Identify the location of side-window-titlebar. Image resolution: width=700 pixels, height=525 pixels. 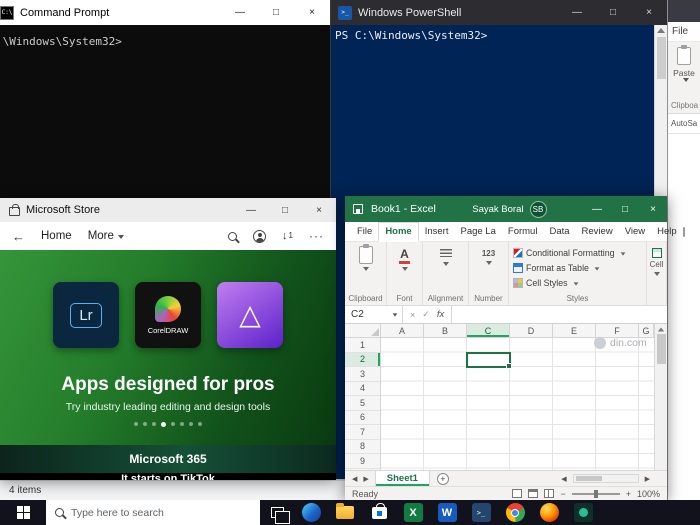
(684, 11).